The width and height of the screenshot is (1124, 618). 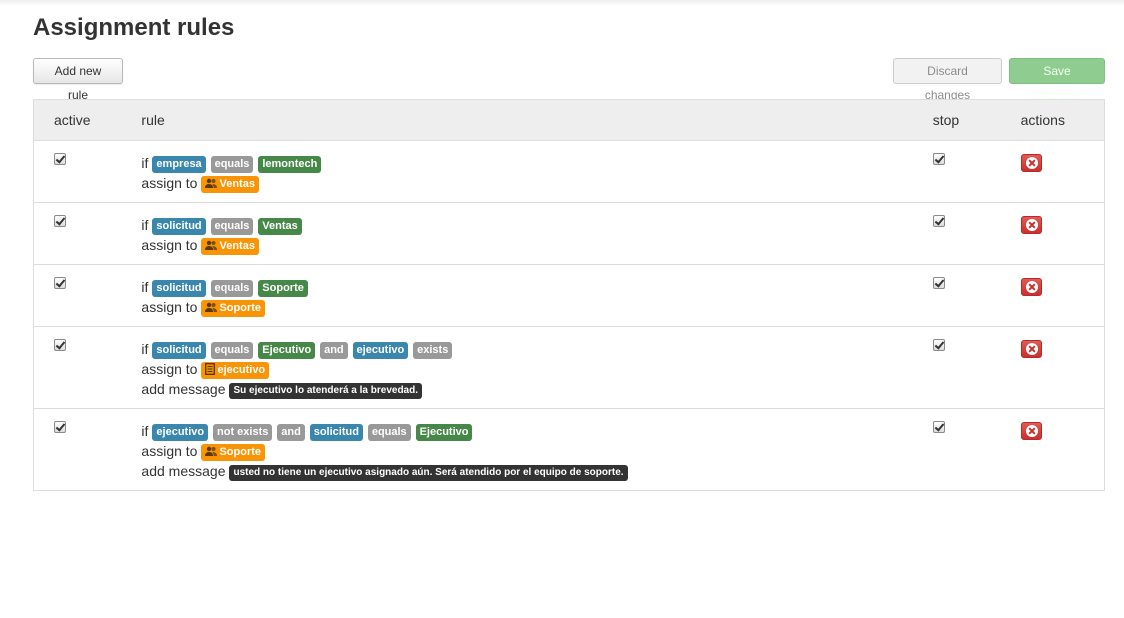 I want to click on condition-value-label: Ventas, so click(x=280, y=226).